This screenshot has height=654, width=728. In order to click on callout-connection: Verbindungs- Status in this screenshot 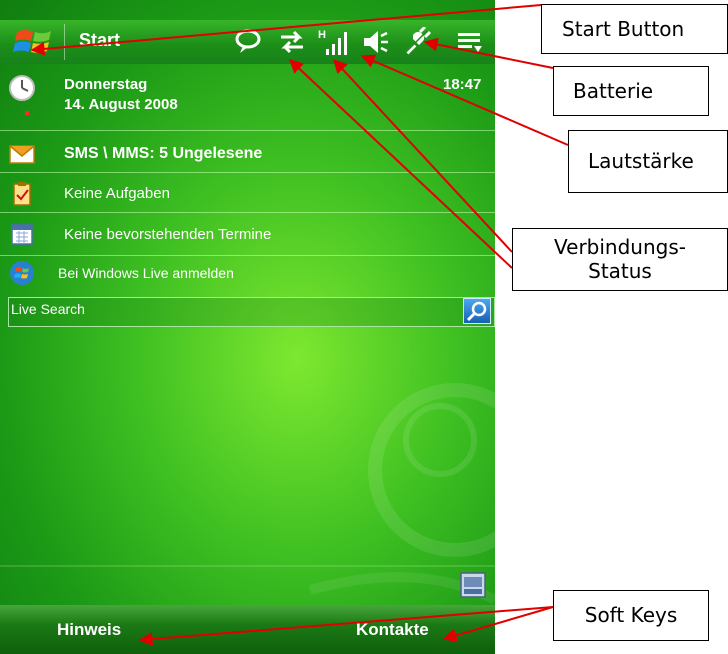, I will do `click(620, 259)`.